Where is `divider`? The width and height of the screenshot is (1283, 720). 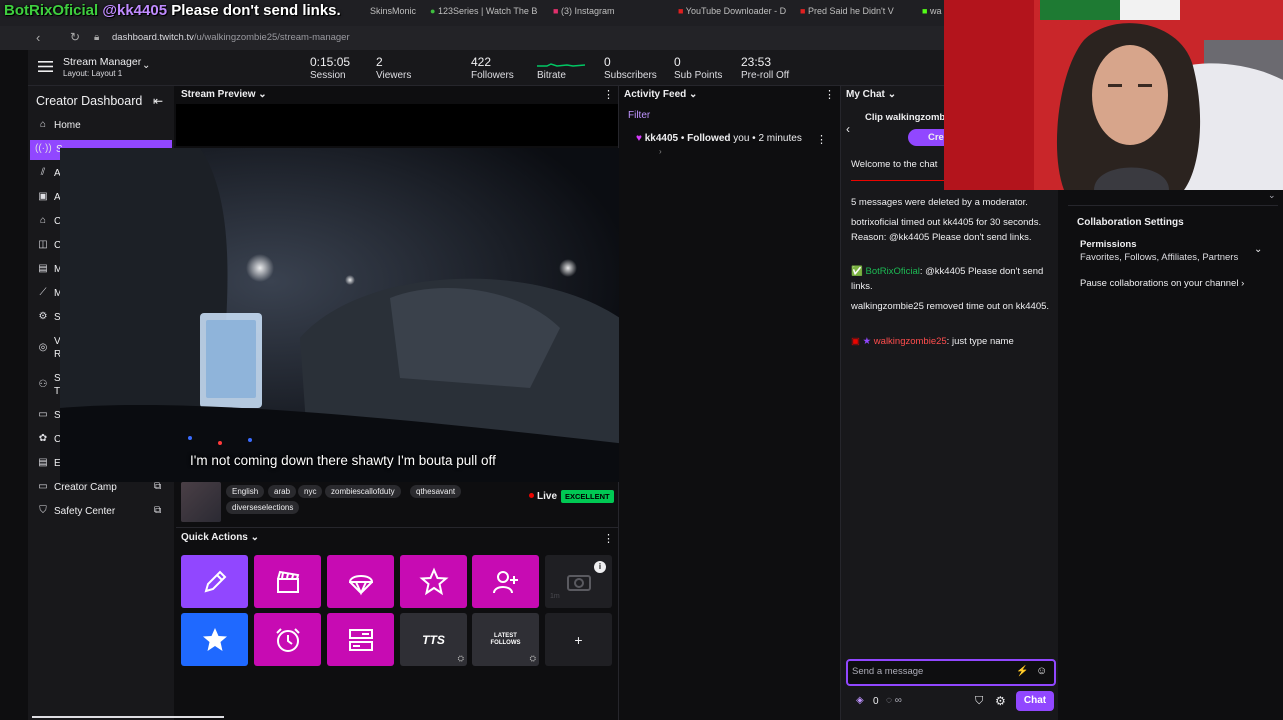
divider is located at coordinates (899, 180).